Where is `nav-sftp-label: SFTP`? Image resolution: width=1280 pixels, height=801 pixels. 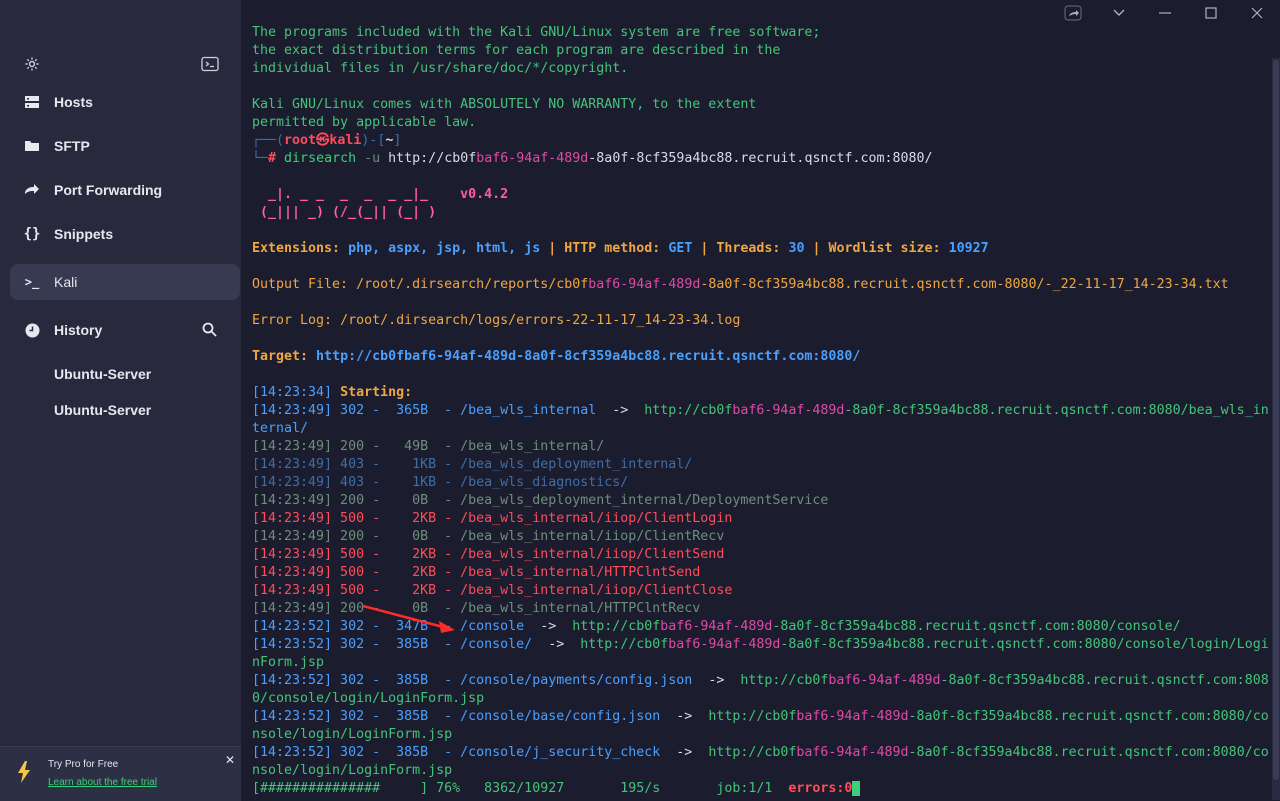
nav-sftp-label: SFTP is located at coordinates (72, 146).